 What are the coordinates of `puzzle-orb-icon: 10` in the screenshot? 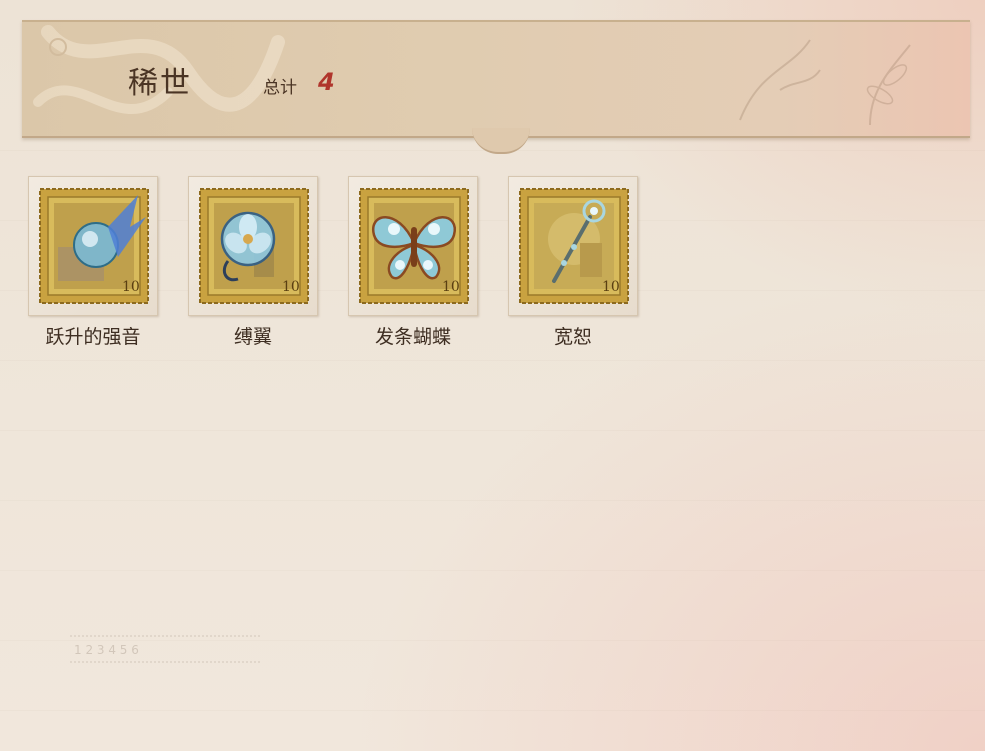 It's located at (94, 246).